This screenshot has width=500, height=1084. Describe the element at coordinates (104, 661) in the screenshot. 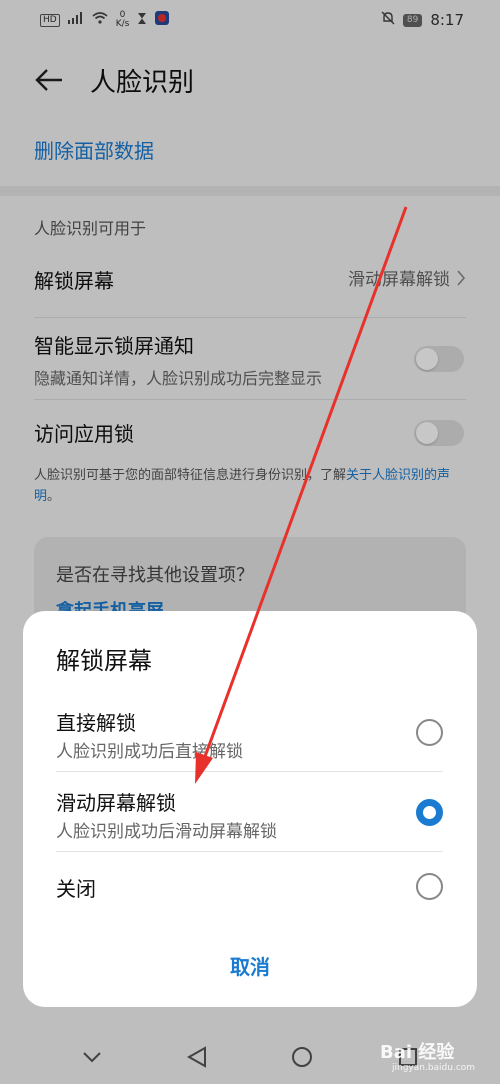

I see `dialog-title: 解锁屏幕` at that location.